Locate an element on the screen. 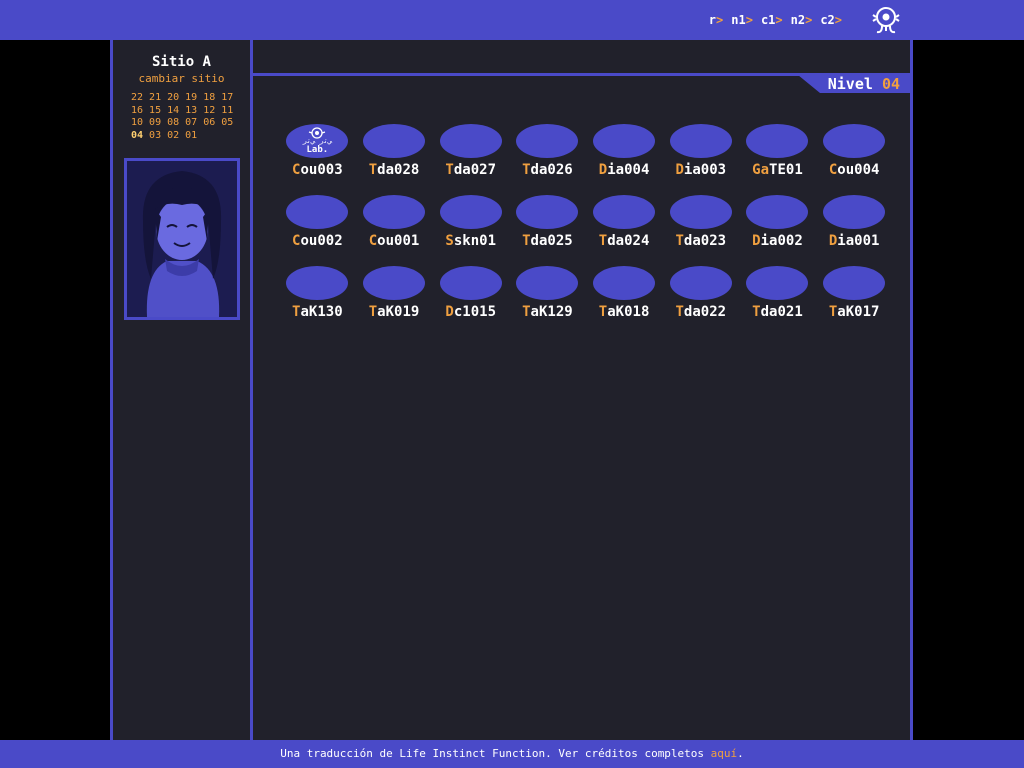 Image resolution: width=1024 pixels, height=768 pixels. level-link-12: 12 is located at coordinates (209, 110).